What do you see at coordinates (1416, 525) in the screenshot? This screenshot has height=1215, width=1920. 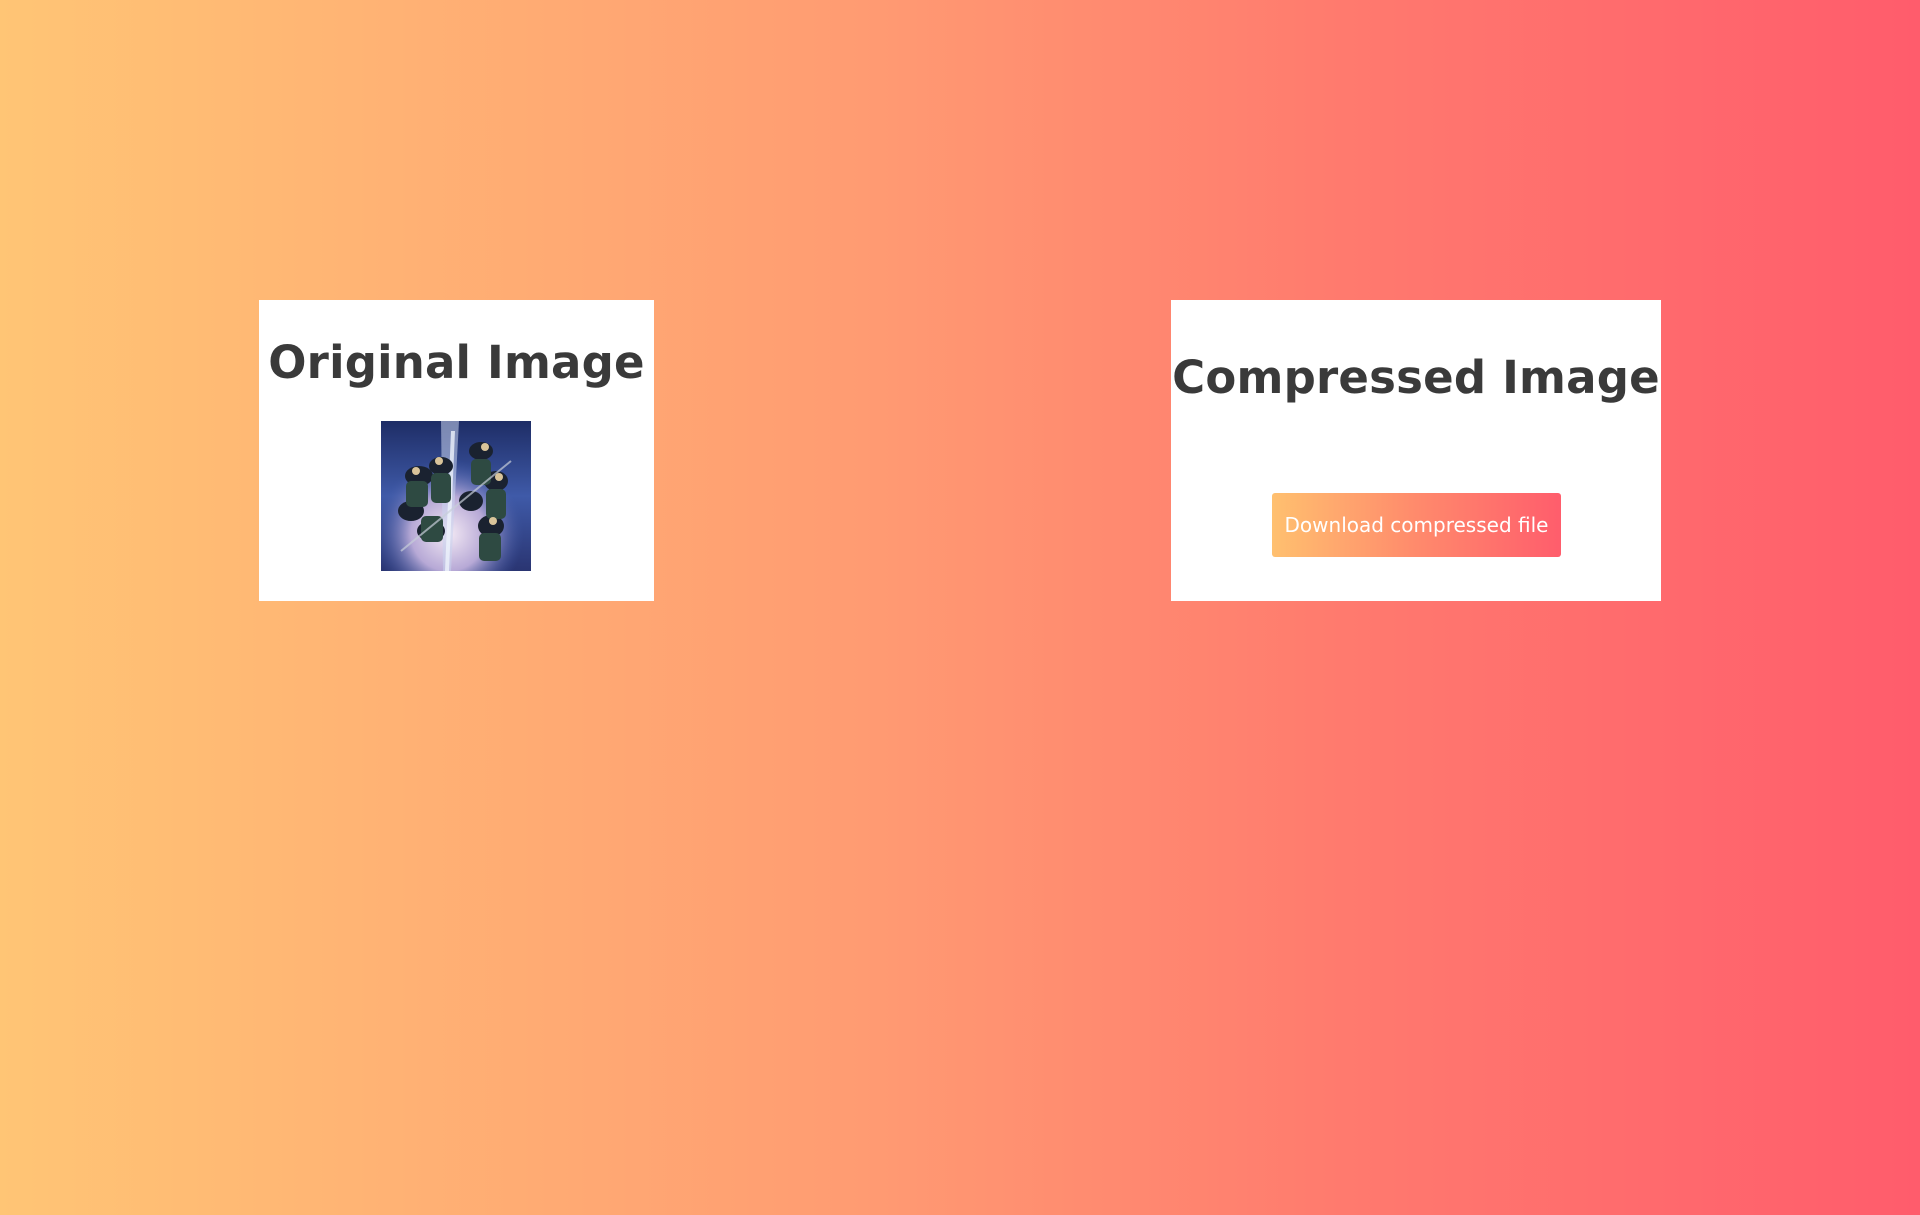 I see `download-compressed-button: Download compressed file` at bounding box center [1416, 525].